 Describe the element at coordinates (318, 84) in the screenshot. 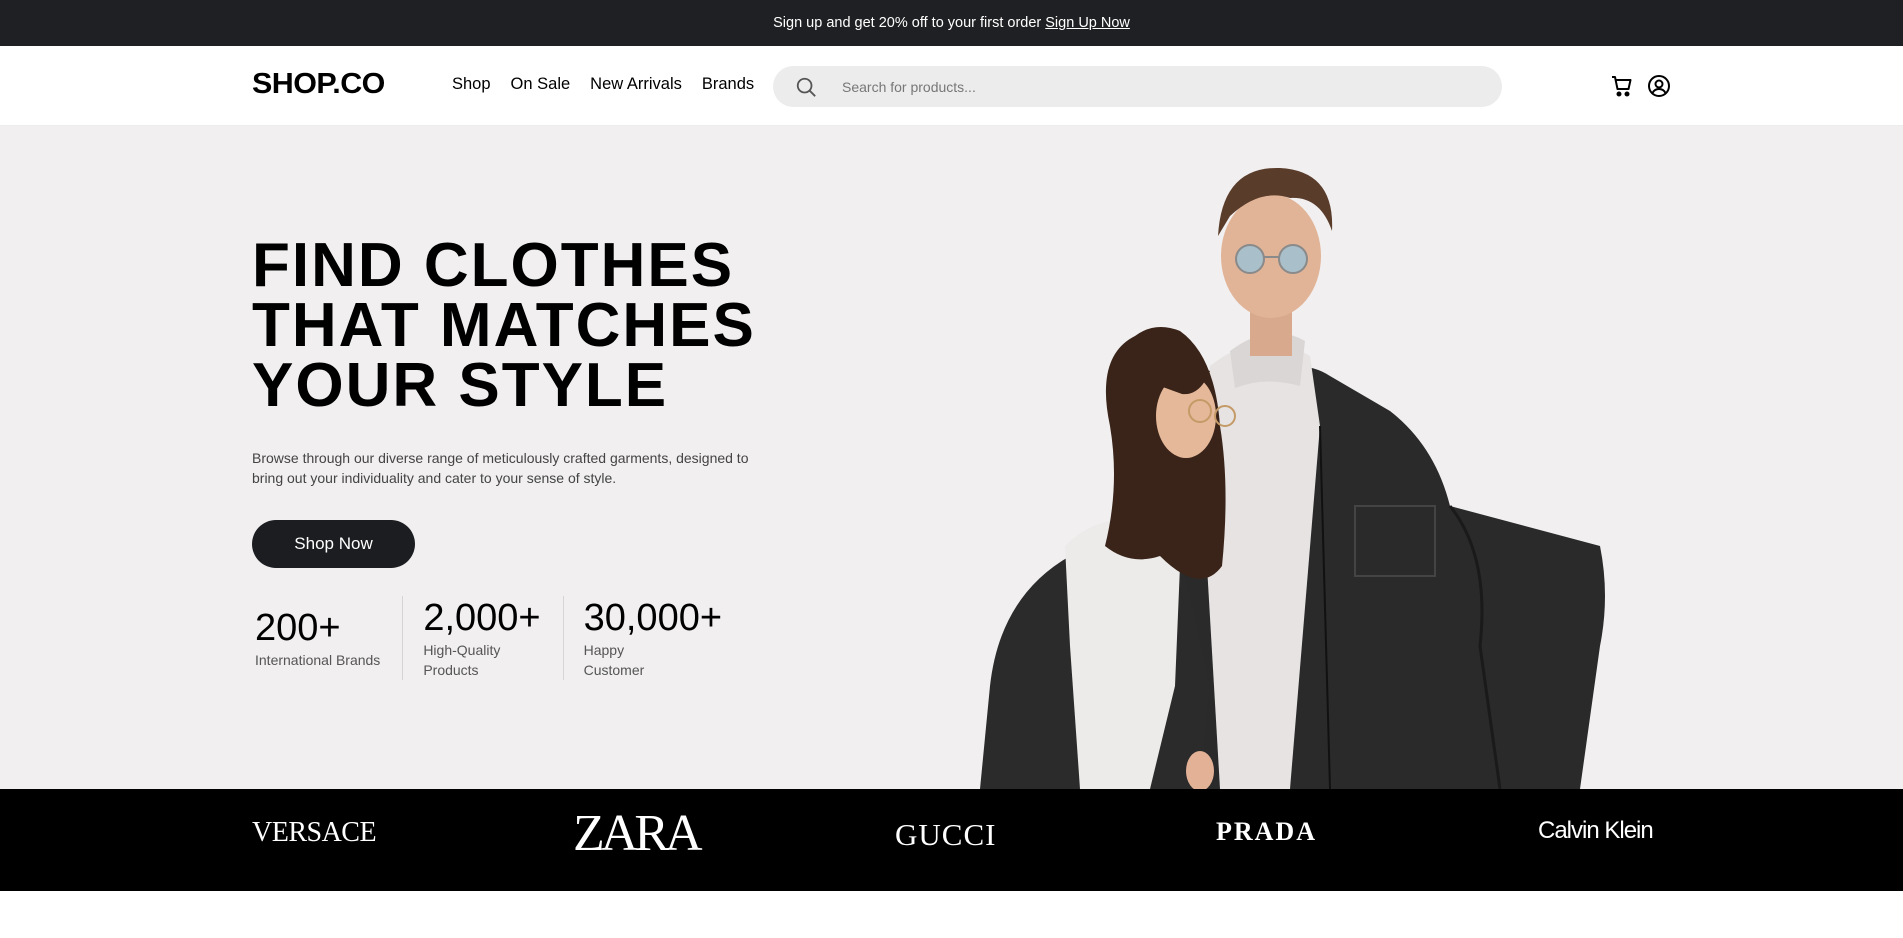

I see `logo: SHOP.CO` at that location.